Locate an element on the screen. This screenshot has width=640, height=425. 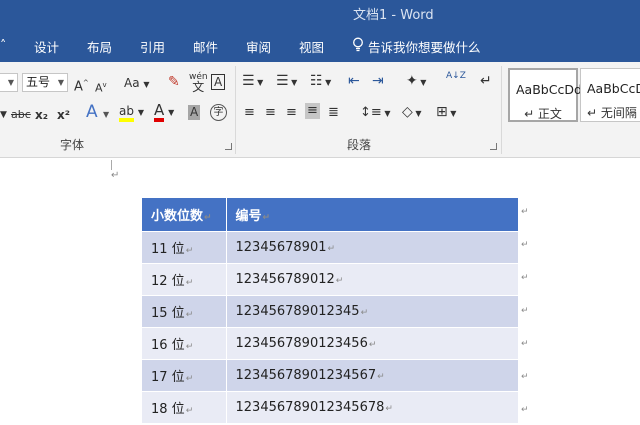
phonetic-guide-button: wén 文 is located at coordinates (198, 83).